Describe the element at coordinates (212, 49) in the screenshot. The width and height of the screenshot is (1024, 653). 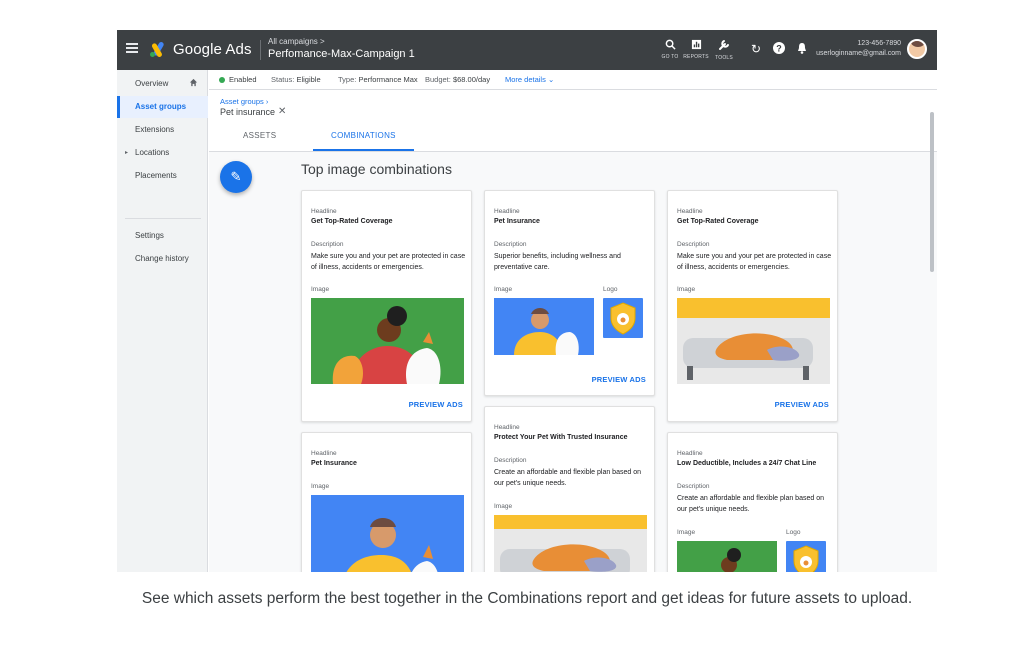
I see `brand-name: Google Ads` at that location.